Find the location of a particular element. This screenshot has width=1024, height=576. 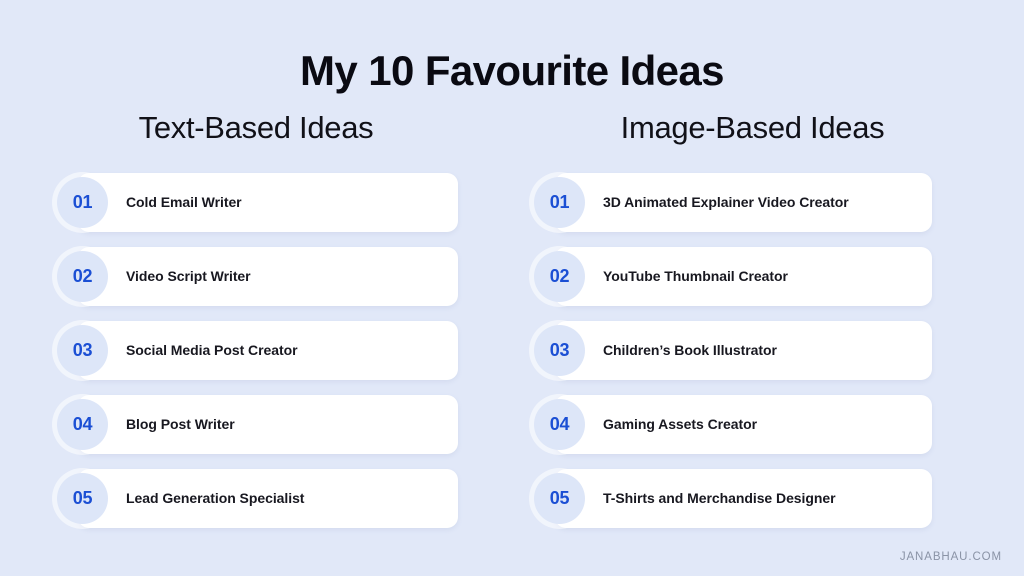

idea-label: Cold Email Writer is located at coordinates (184, 202).